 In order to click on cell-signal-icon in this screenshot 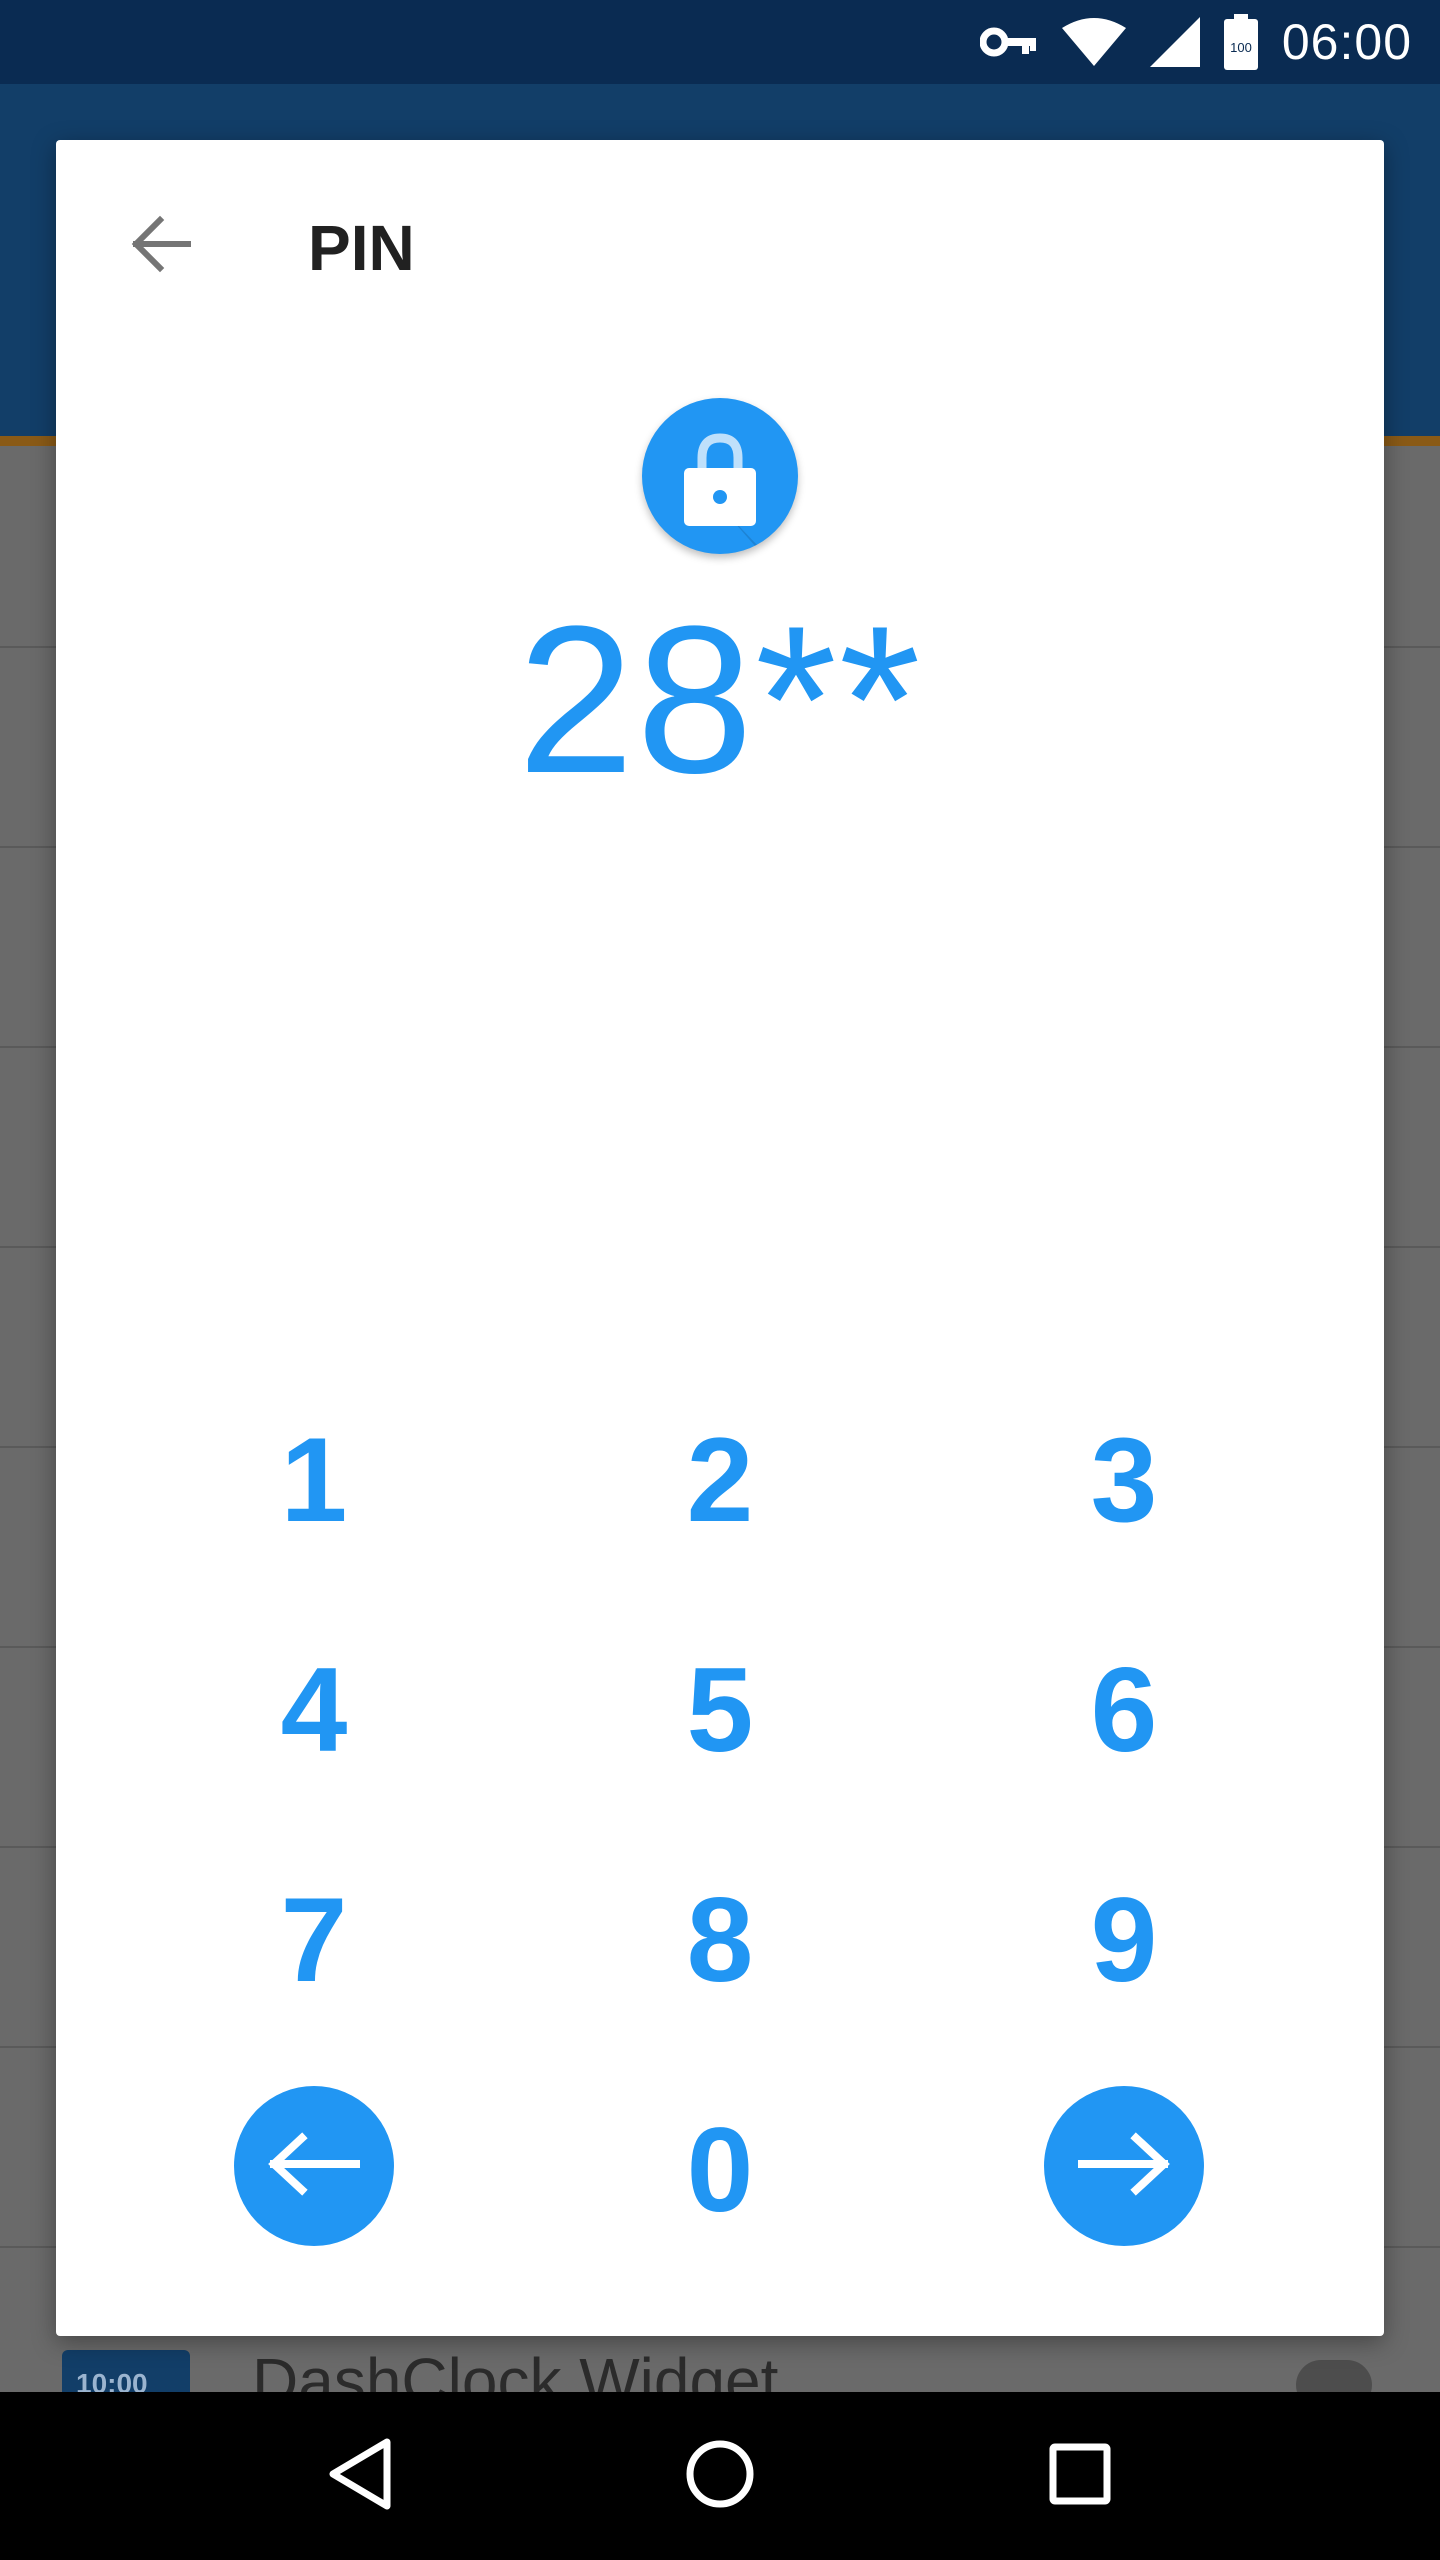, I will do `click(1174, 42)`.